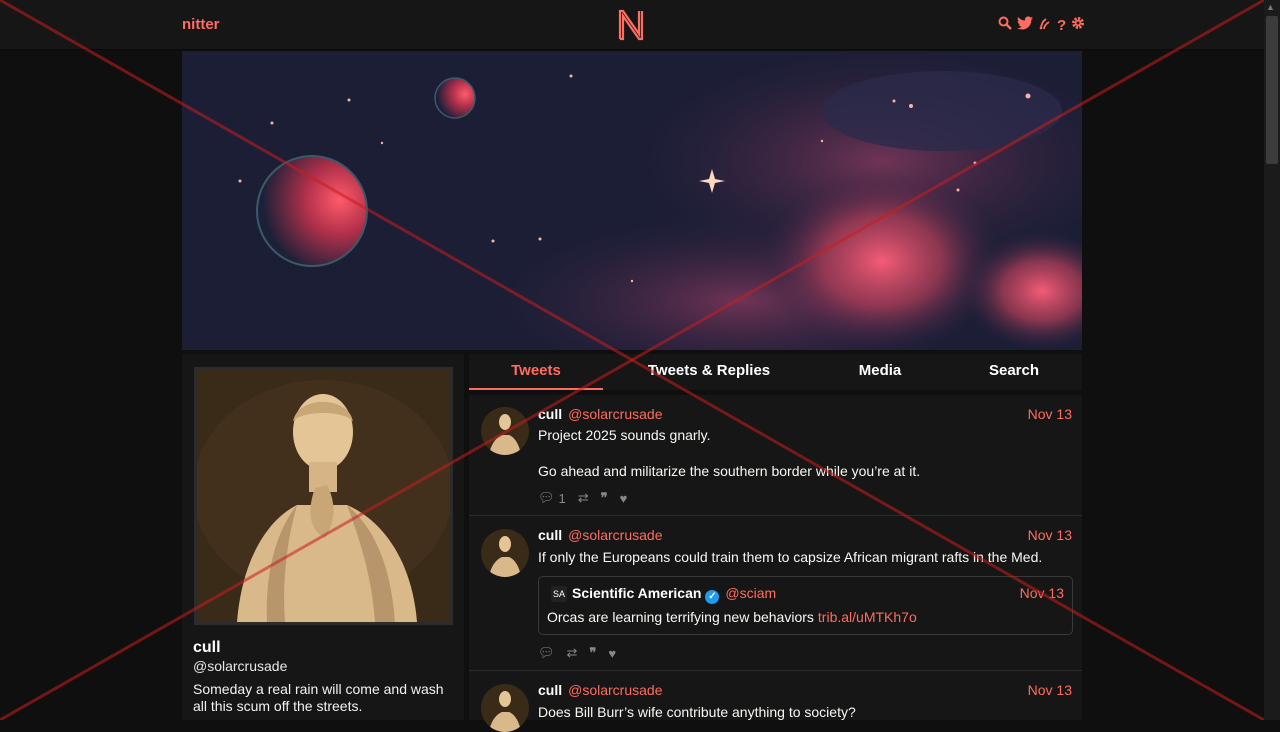 The width and height of the screenshot is (1280, 732). Describe the element at coordinates (624, 435) in the screenshot. I see `tweet-text: Project 2025 sounds gnarly.` at that location.